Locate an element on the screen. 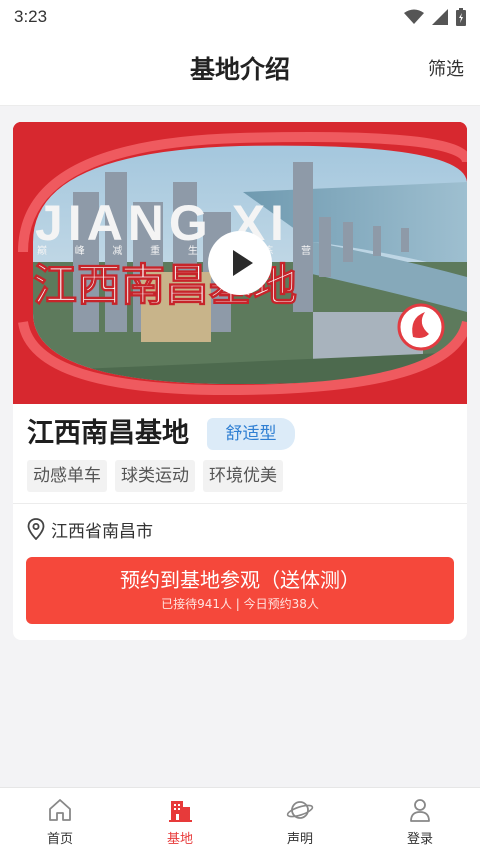 The width and height of the screenshot is (480, 853). page-title: 基地介绍 is located at coordinates (239, 69).